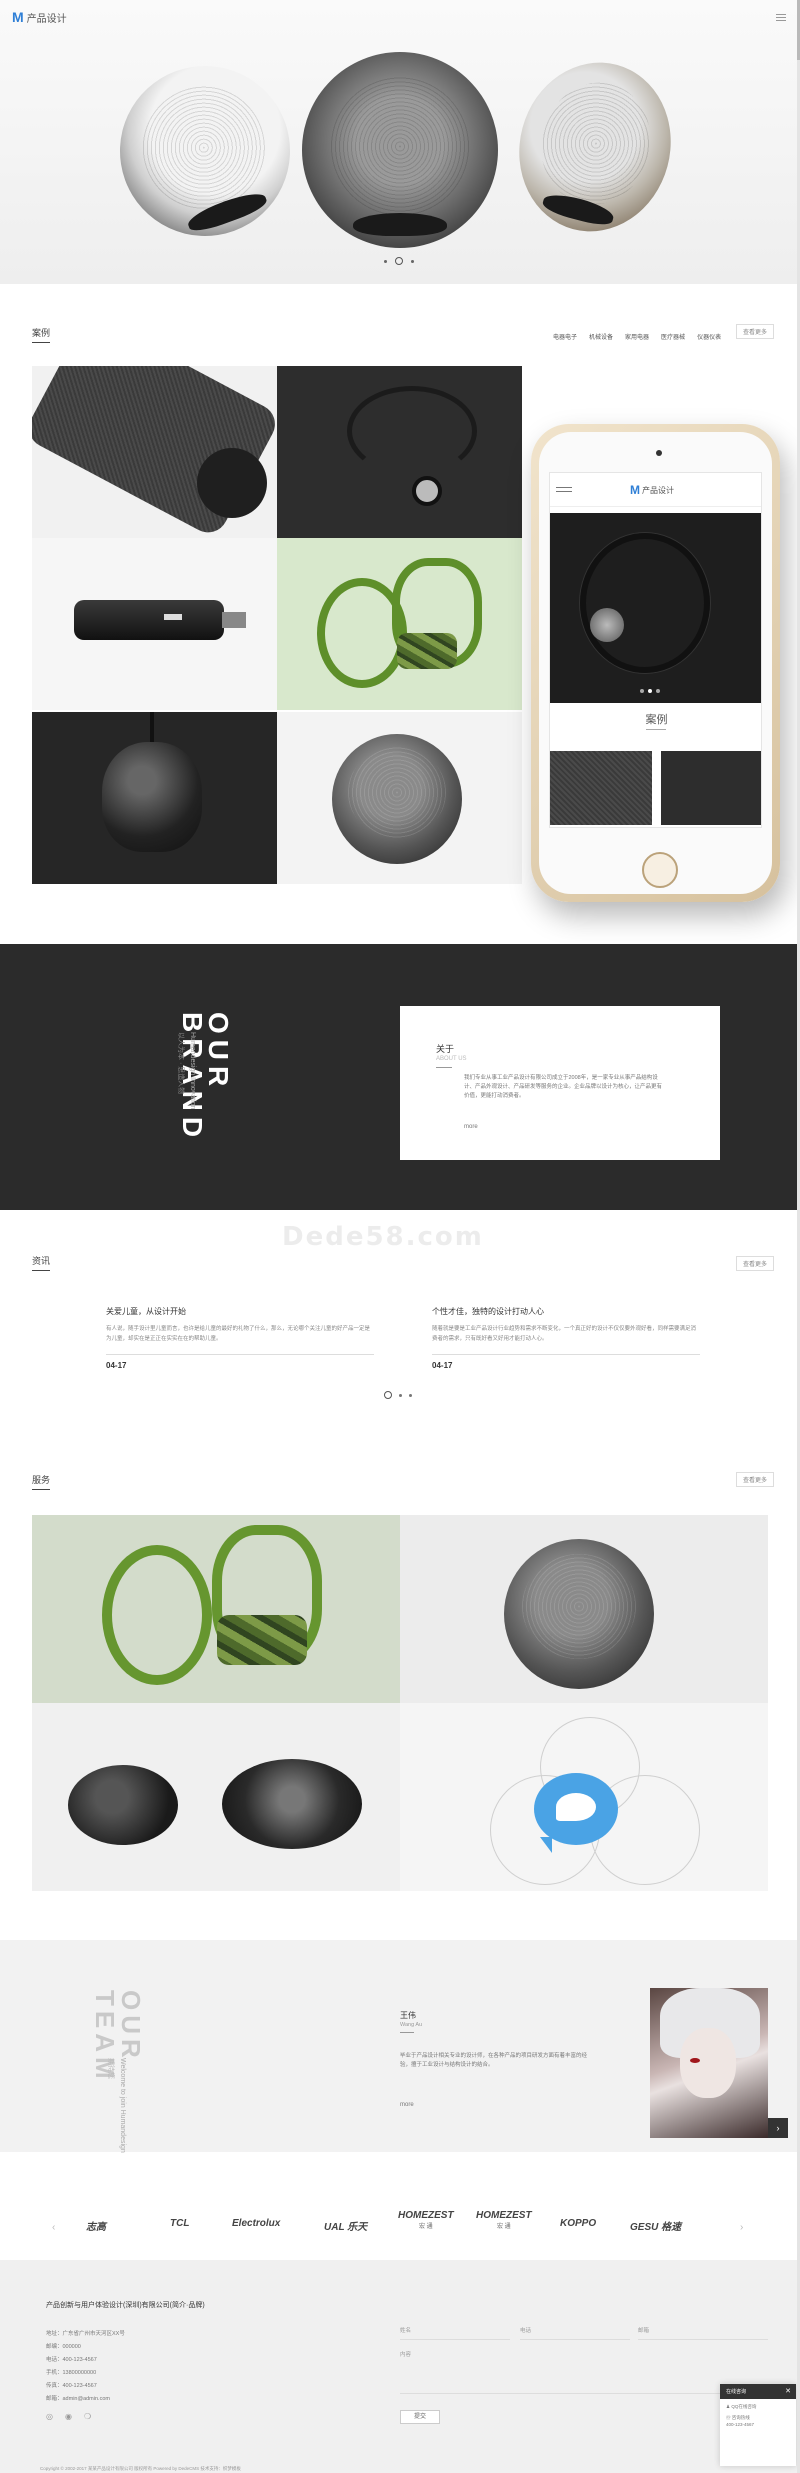 This screenshot has width=800, height=2473. Describe the element at coordinates (63, 2347) in the screenshot. I see `footer-postcode: 邮编：000000` at that location.